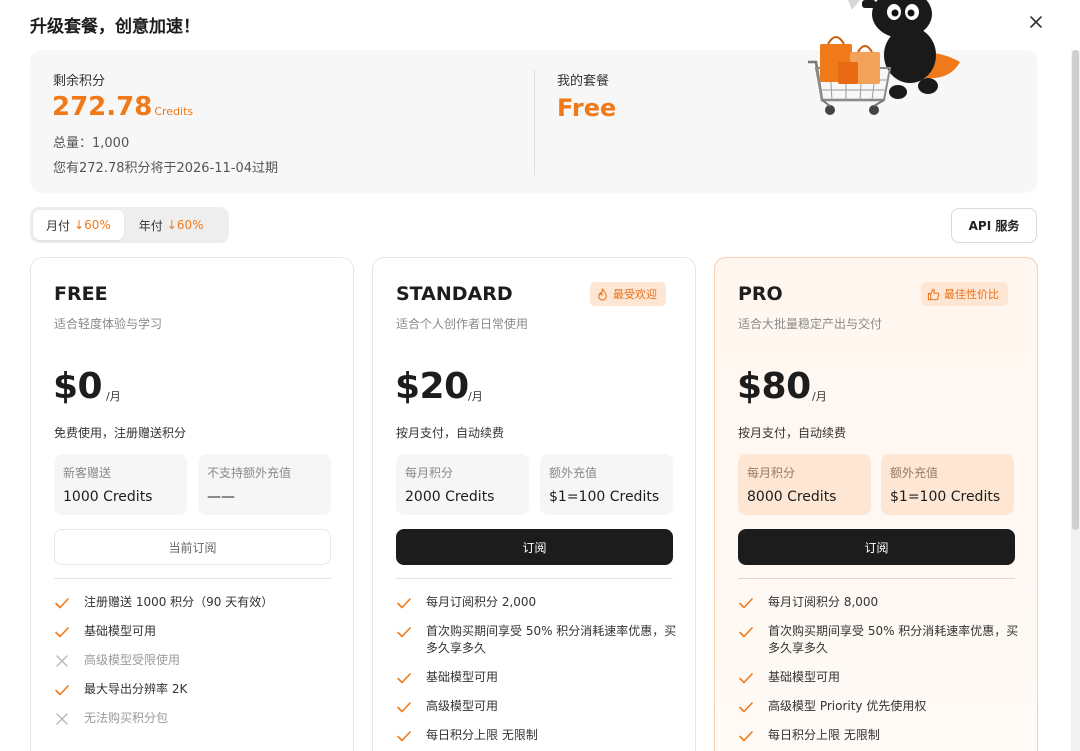 This screenshot has height=751, width=1080. I want to click on feature-text: 最大导出分辨率 2K, so click(136, 689).